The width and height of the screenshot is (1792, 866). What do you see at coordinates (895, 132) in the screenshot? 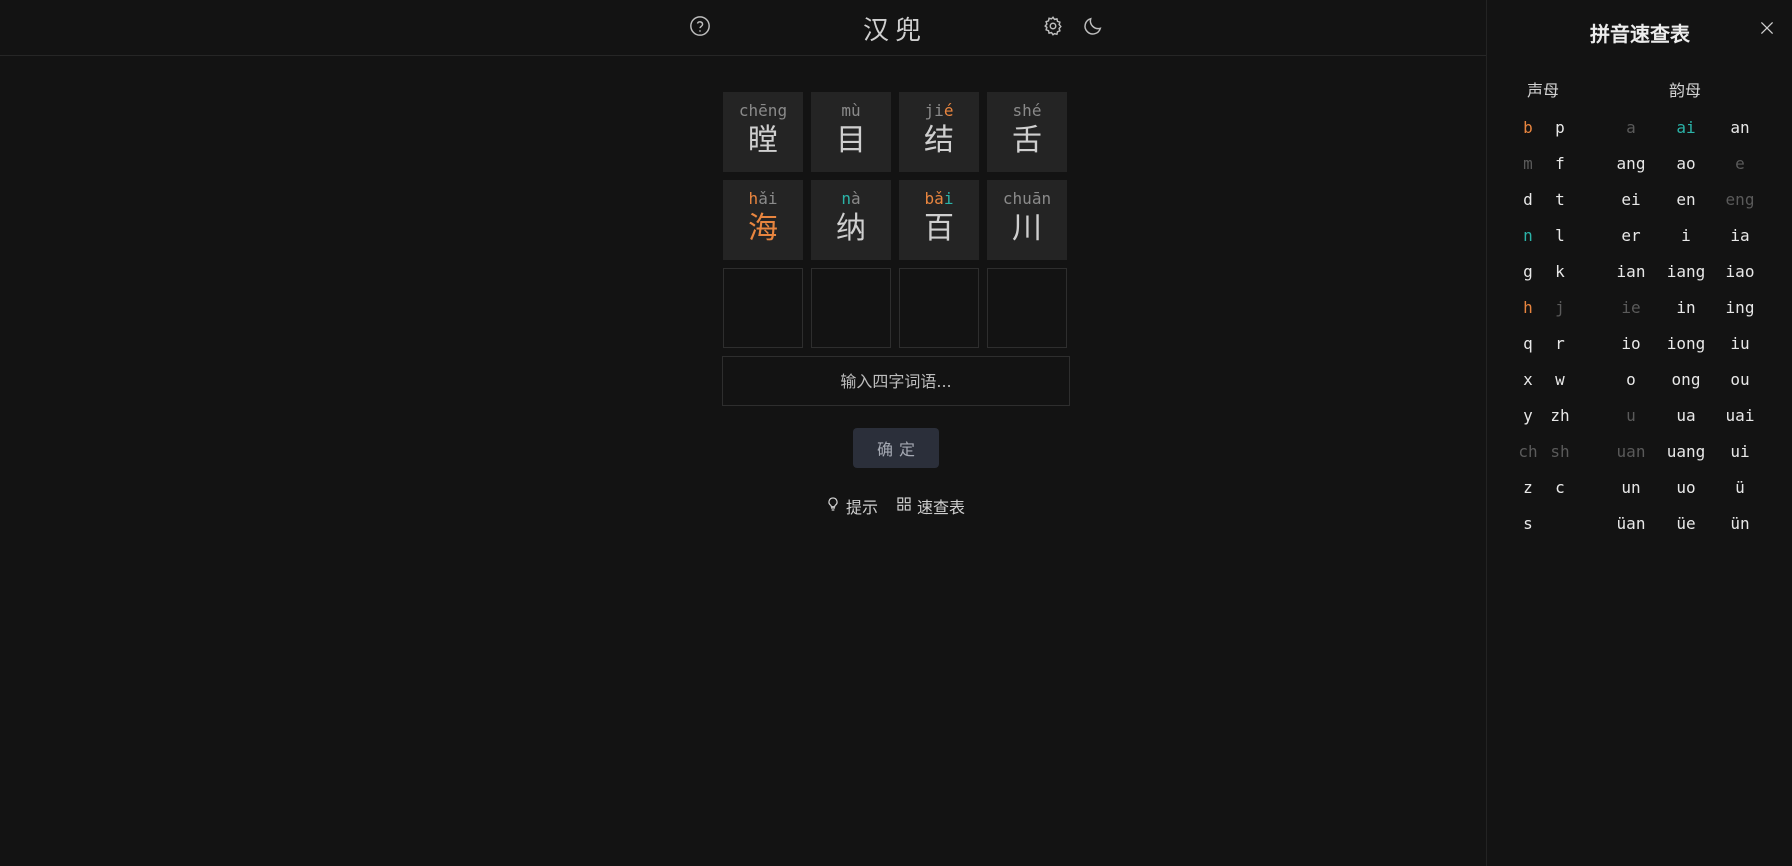
I see `board-row: chēng 瞠 mù 目 jié 结 shé 舌` at bounding box center [895, 132].